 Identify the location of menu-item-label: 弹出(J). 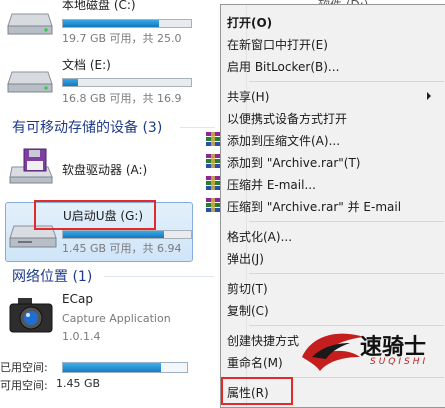
(245, 259).